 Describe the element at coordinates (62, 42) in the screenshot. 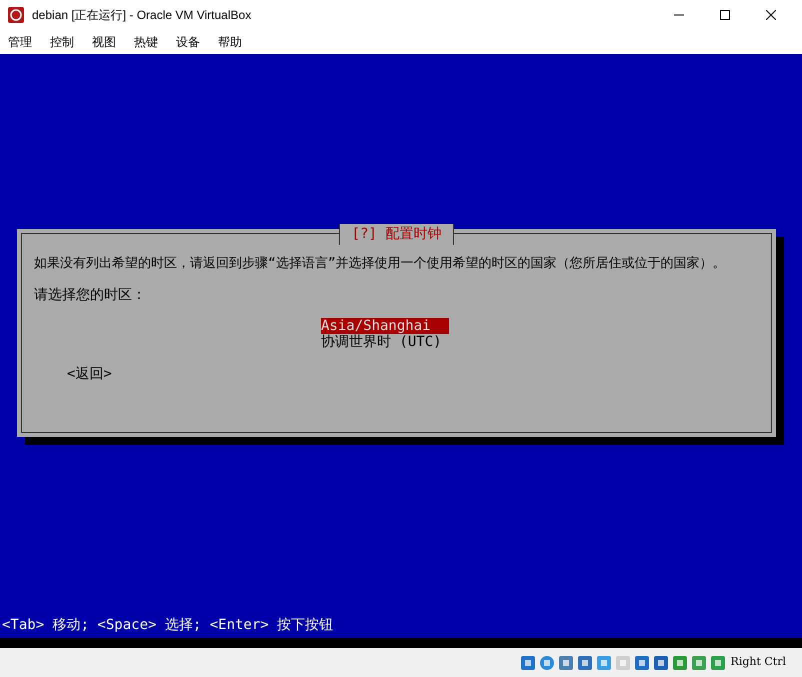

I see `menu-item: 控制` at that location.